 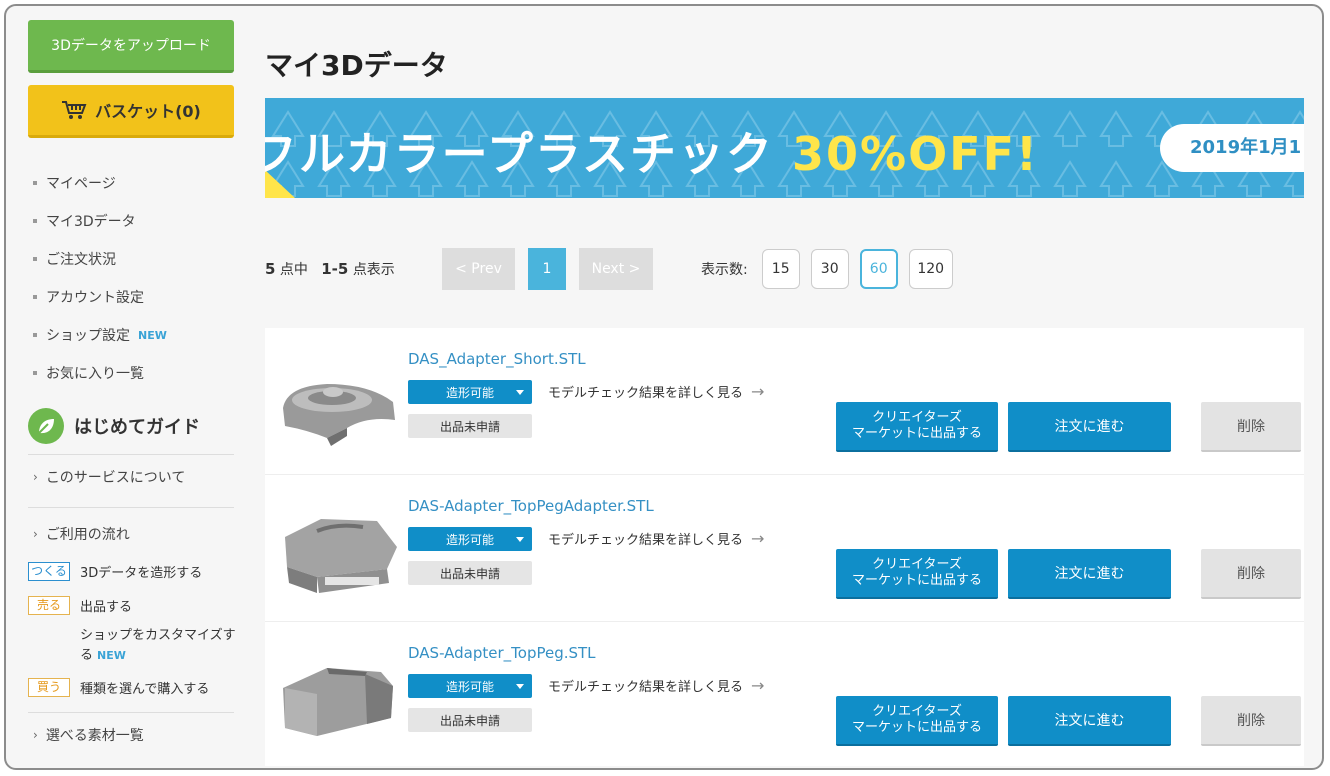 What do you see at coordinates (502, 653) in the screenshot?
I see `filename-link: DAS-Adapter_TopPeg.STL` at bounding box center [502, 653].